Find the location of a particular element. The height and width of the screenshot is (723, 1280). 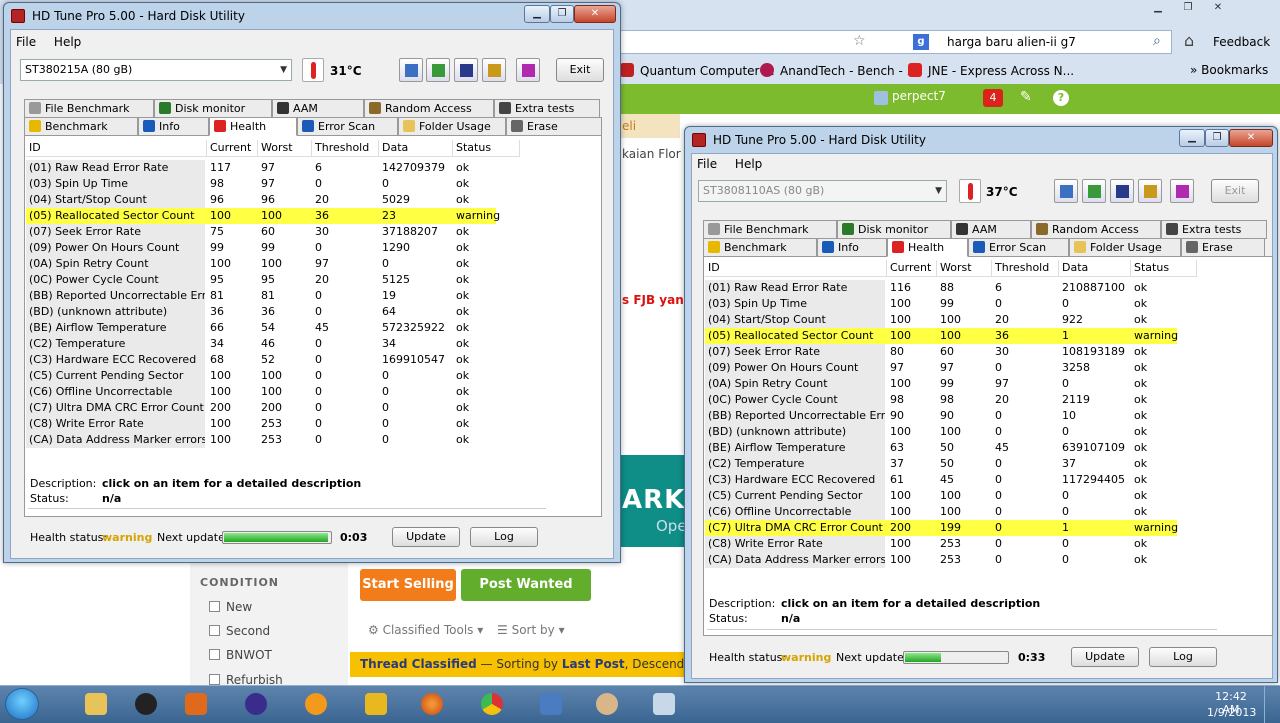

taskbar-tool is located at coordinates (376, 704).